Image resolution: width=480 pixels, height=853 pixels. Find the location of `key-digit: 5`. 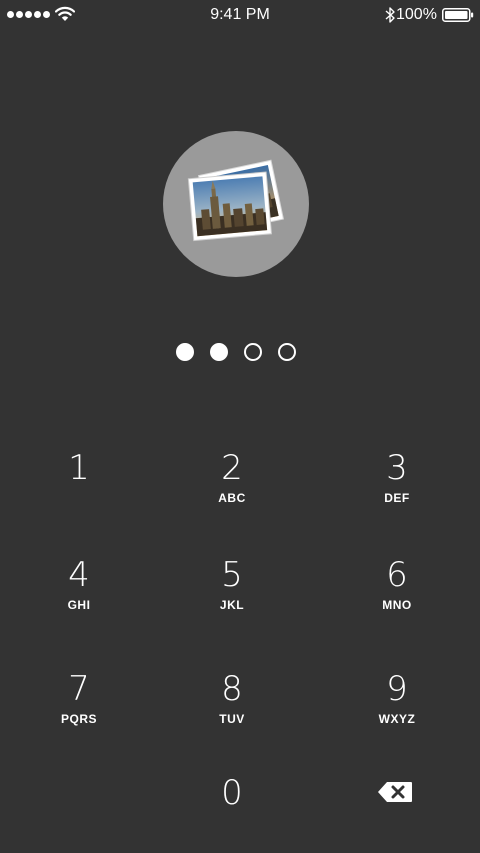

key-digit: 5 is located at coordinates (232, 575).